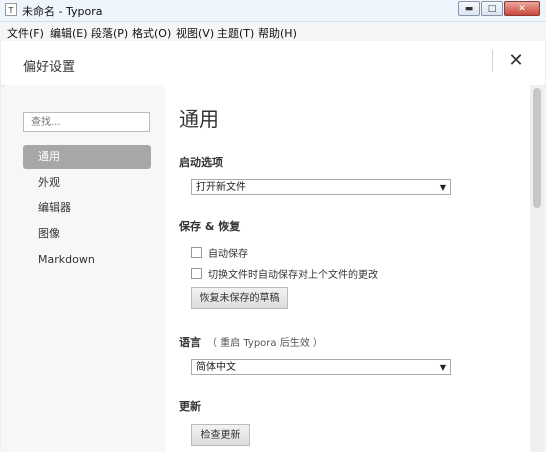 The width and height of the screenshot is (546, 452). I want to click on title-bar: T 未命名 - Typora ▬ □ ✕, so click(273, 11).